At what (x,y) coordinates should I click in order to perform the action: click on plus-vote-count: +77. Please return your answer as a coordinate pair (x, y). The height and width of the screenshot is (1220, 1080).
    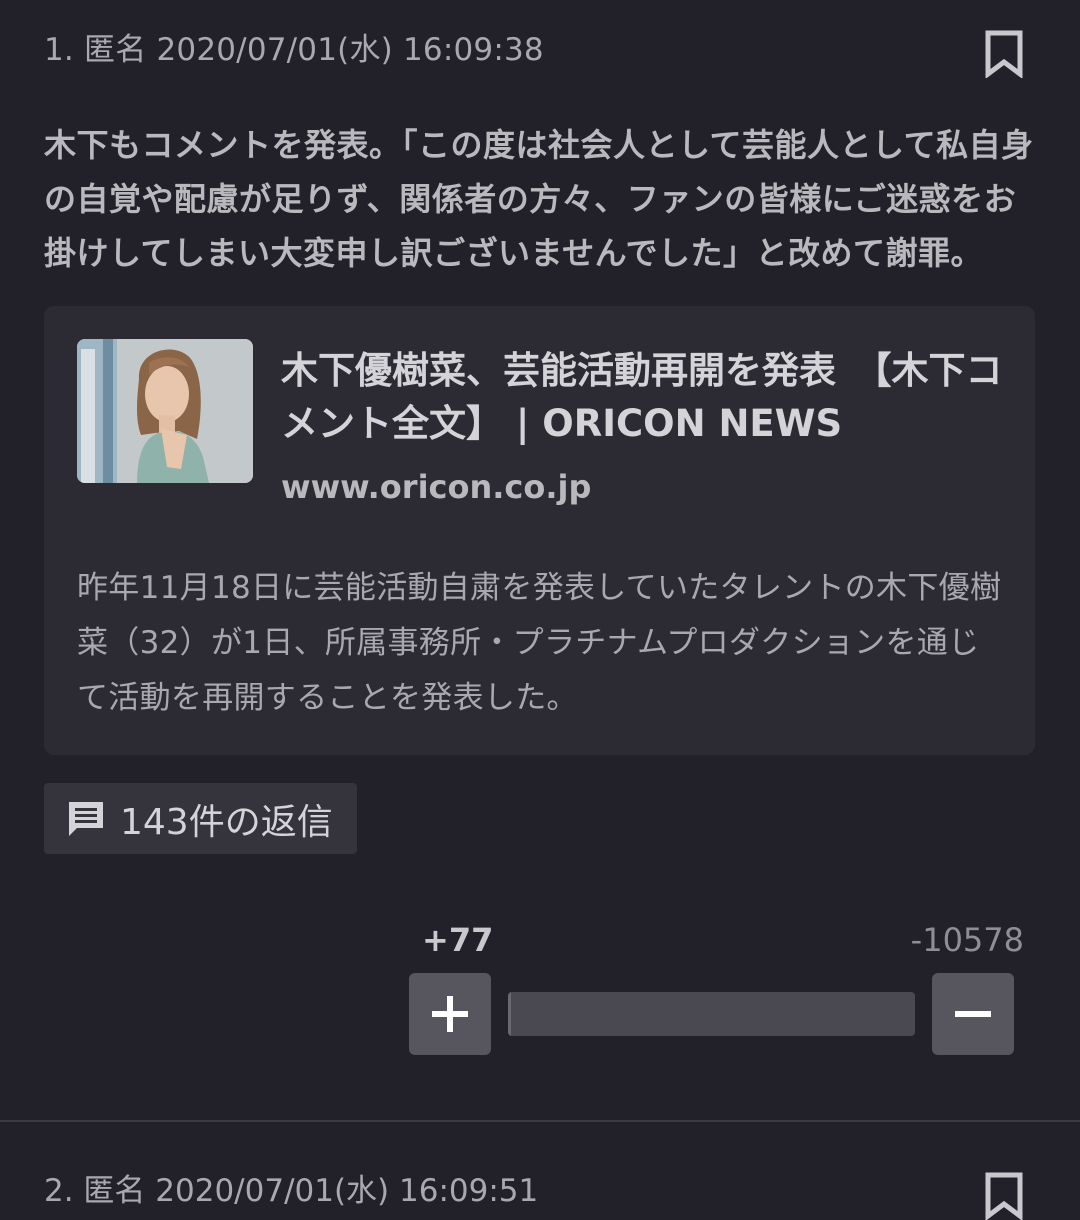
    Looking at the image, I should click on (458, 940).